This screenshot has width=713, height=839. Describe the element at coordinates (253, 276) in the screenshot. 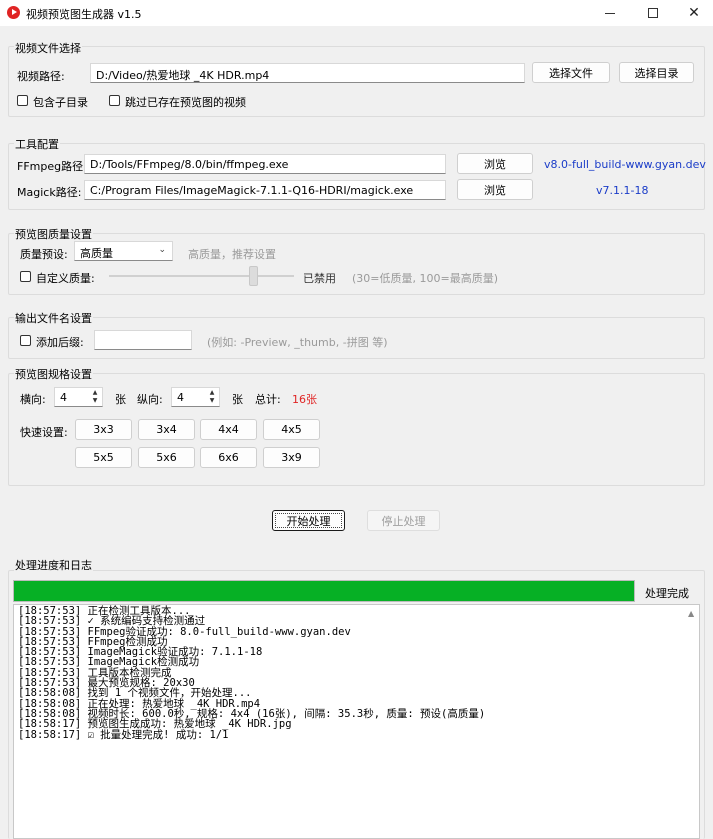

I see `custom-quality-slider-thumb` at that location.